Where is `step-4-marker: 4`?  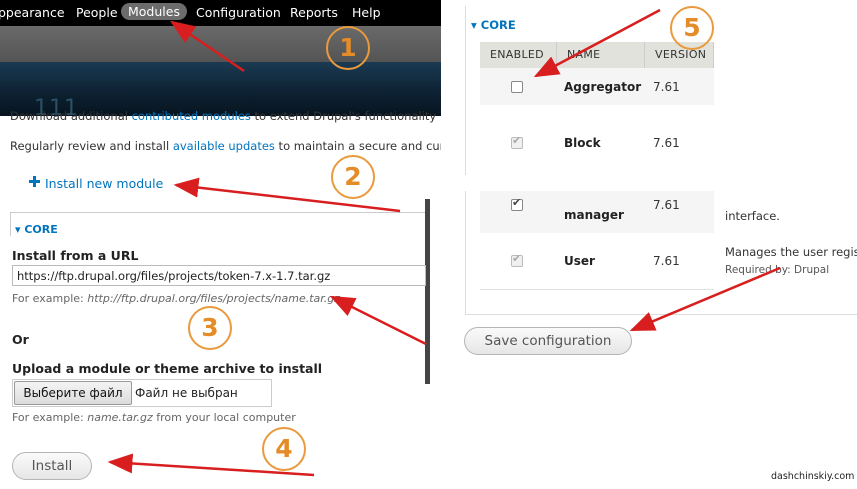 step-4-marker: 4 is located at coordinates (284, 449).